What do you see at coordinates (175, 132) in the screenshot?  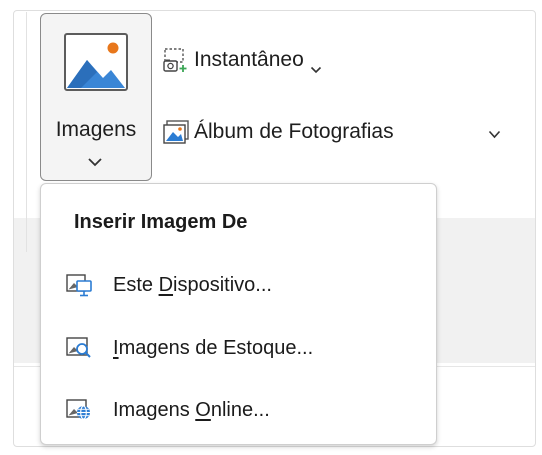 I see `photo-album-icon` at bounding box center [175, 132].